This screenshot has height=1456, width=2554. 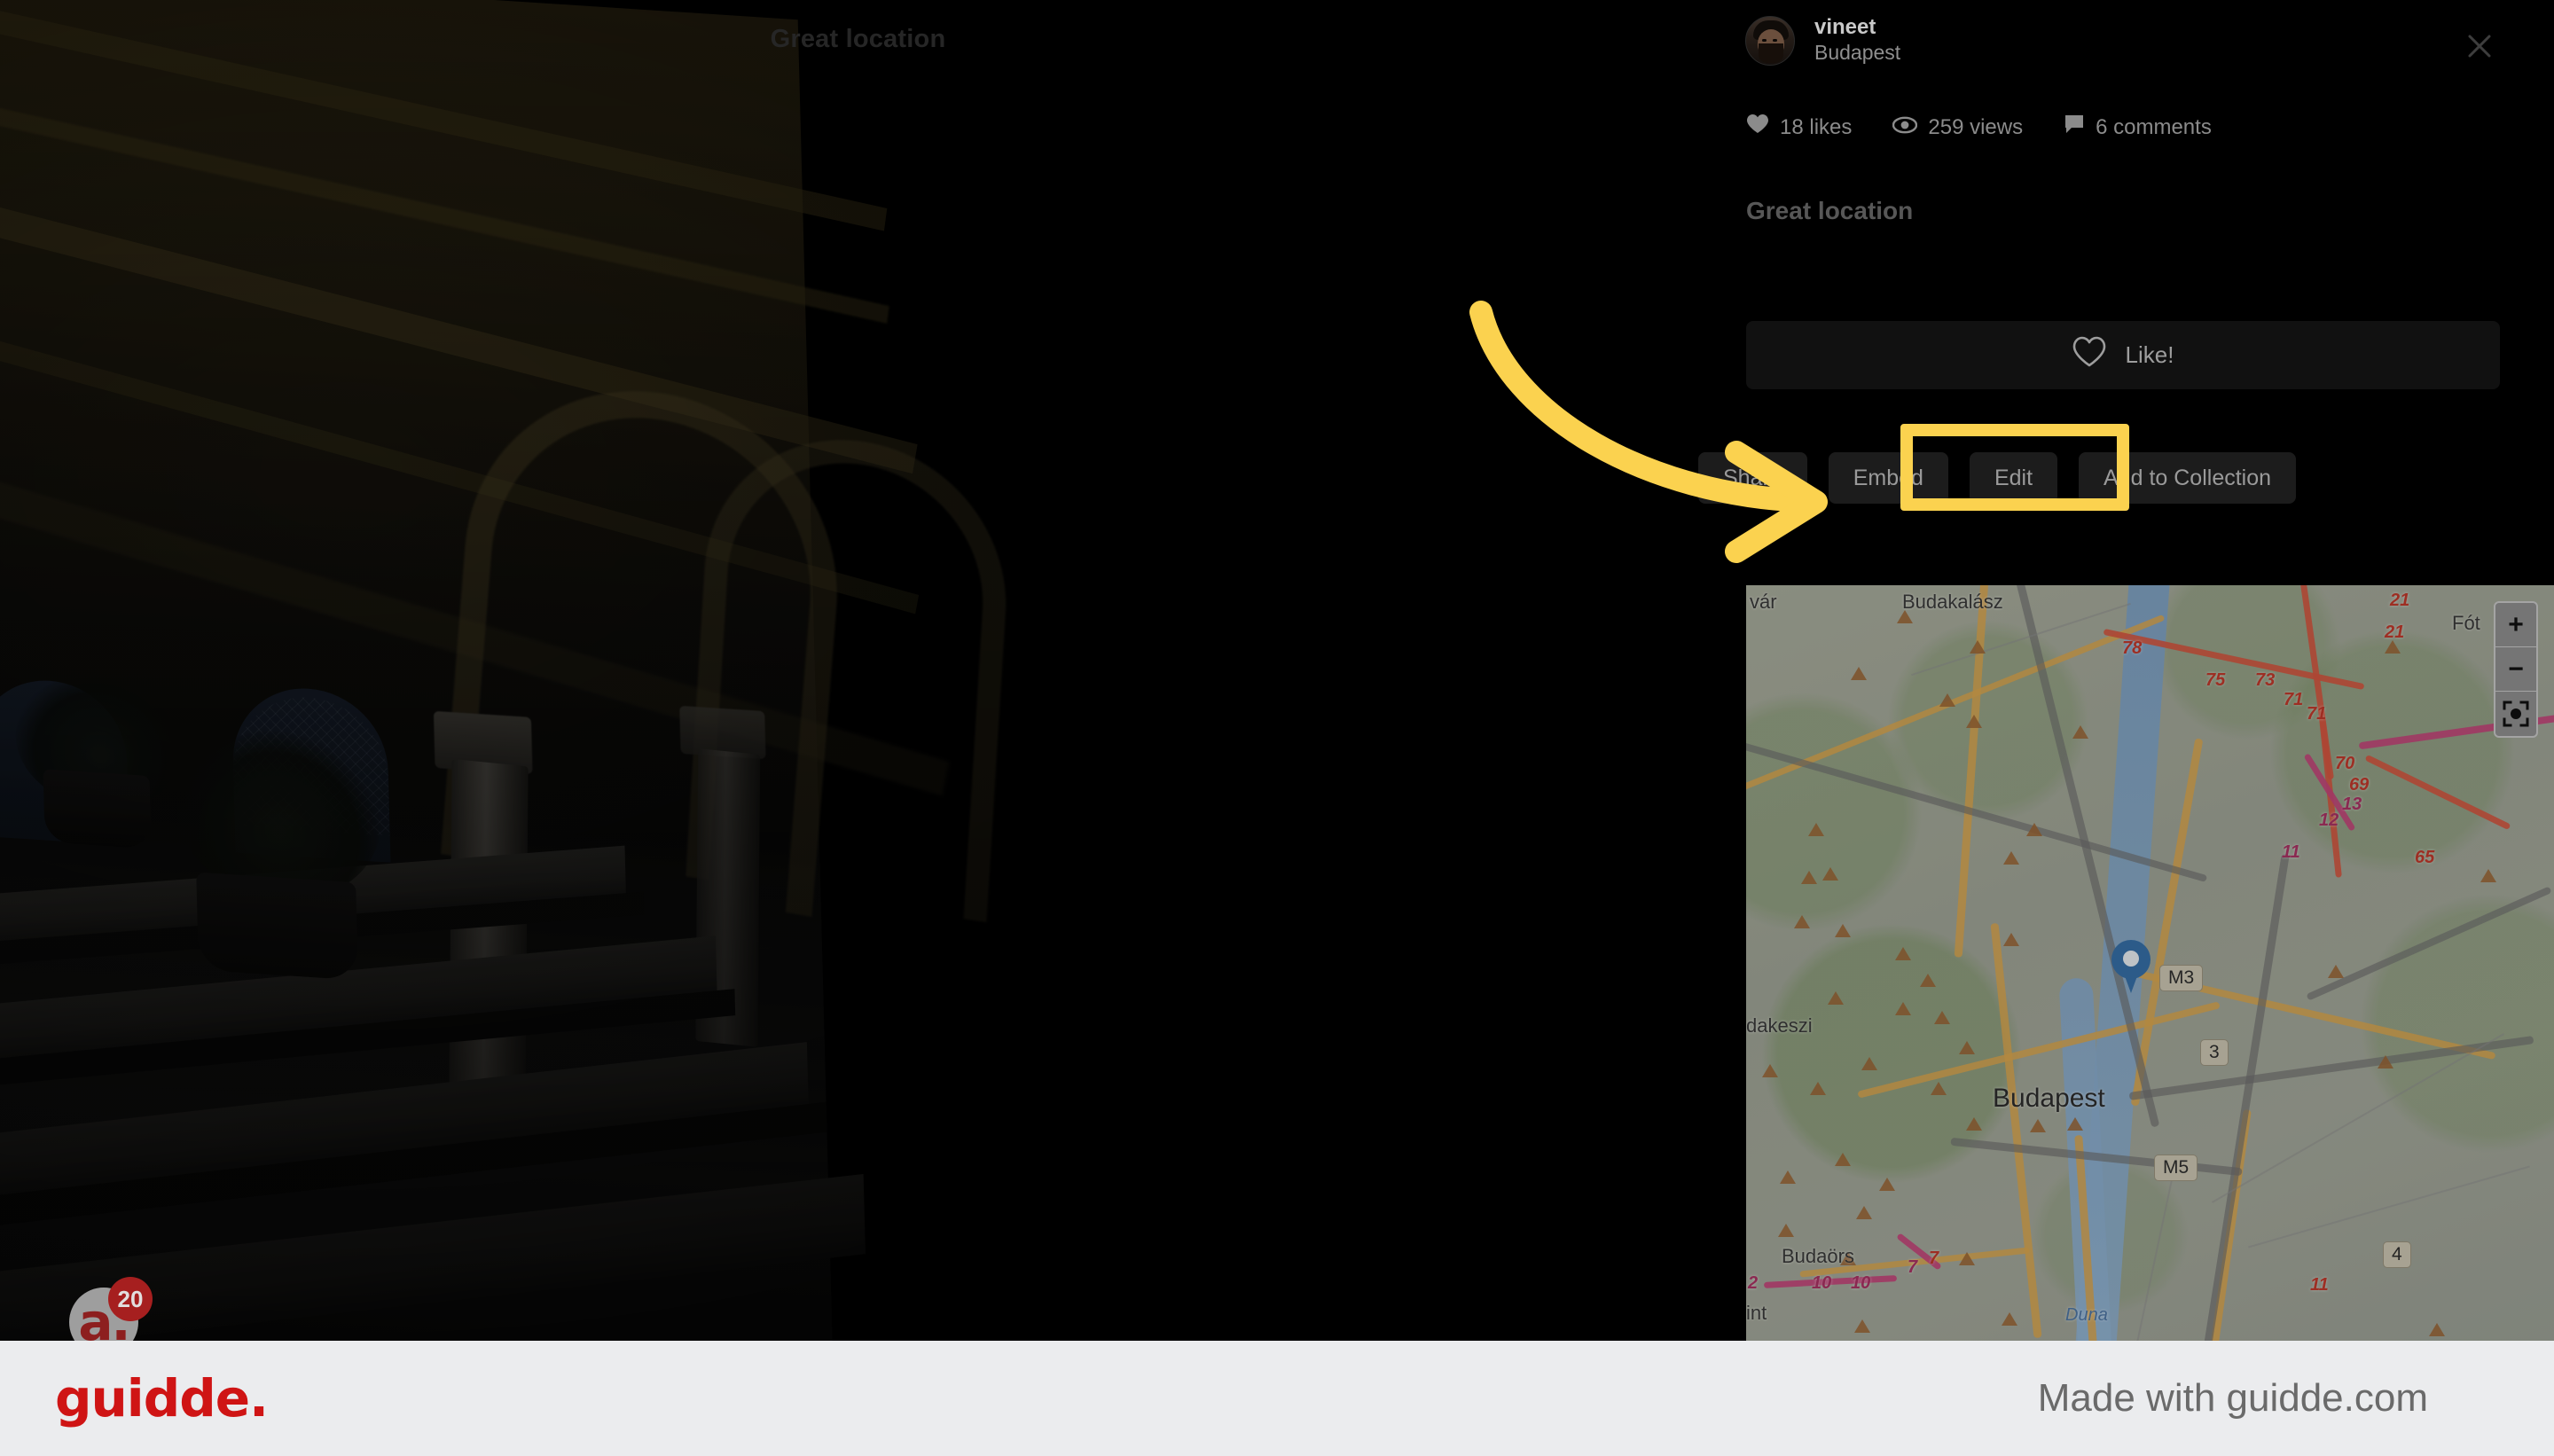 What do you see at coordinates (130, 1299) in the screenshot?
I see `watermark-badge: 20` at bounding box center [130, 1299].